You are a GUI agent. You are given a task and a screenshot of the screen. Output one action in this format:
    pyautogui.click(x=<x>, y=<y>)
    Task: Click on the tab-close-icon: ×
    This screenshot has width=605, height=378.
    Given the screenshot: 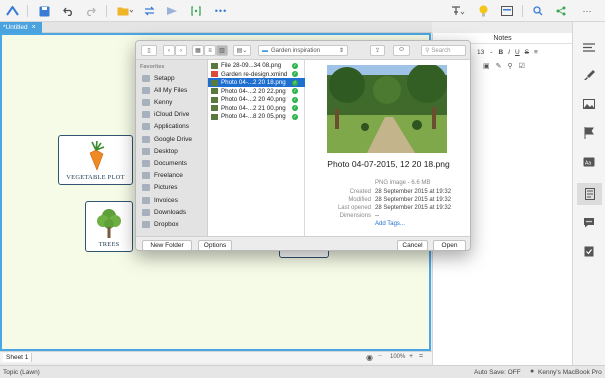 What is the action you would take?
    pyautogui.click(x=34, y=27)
    